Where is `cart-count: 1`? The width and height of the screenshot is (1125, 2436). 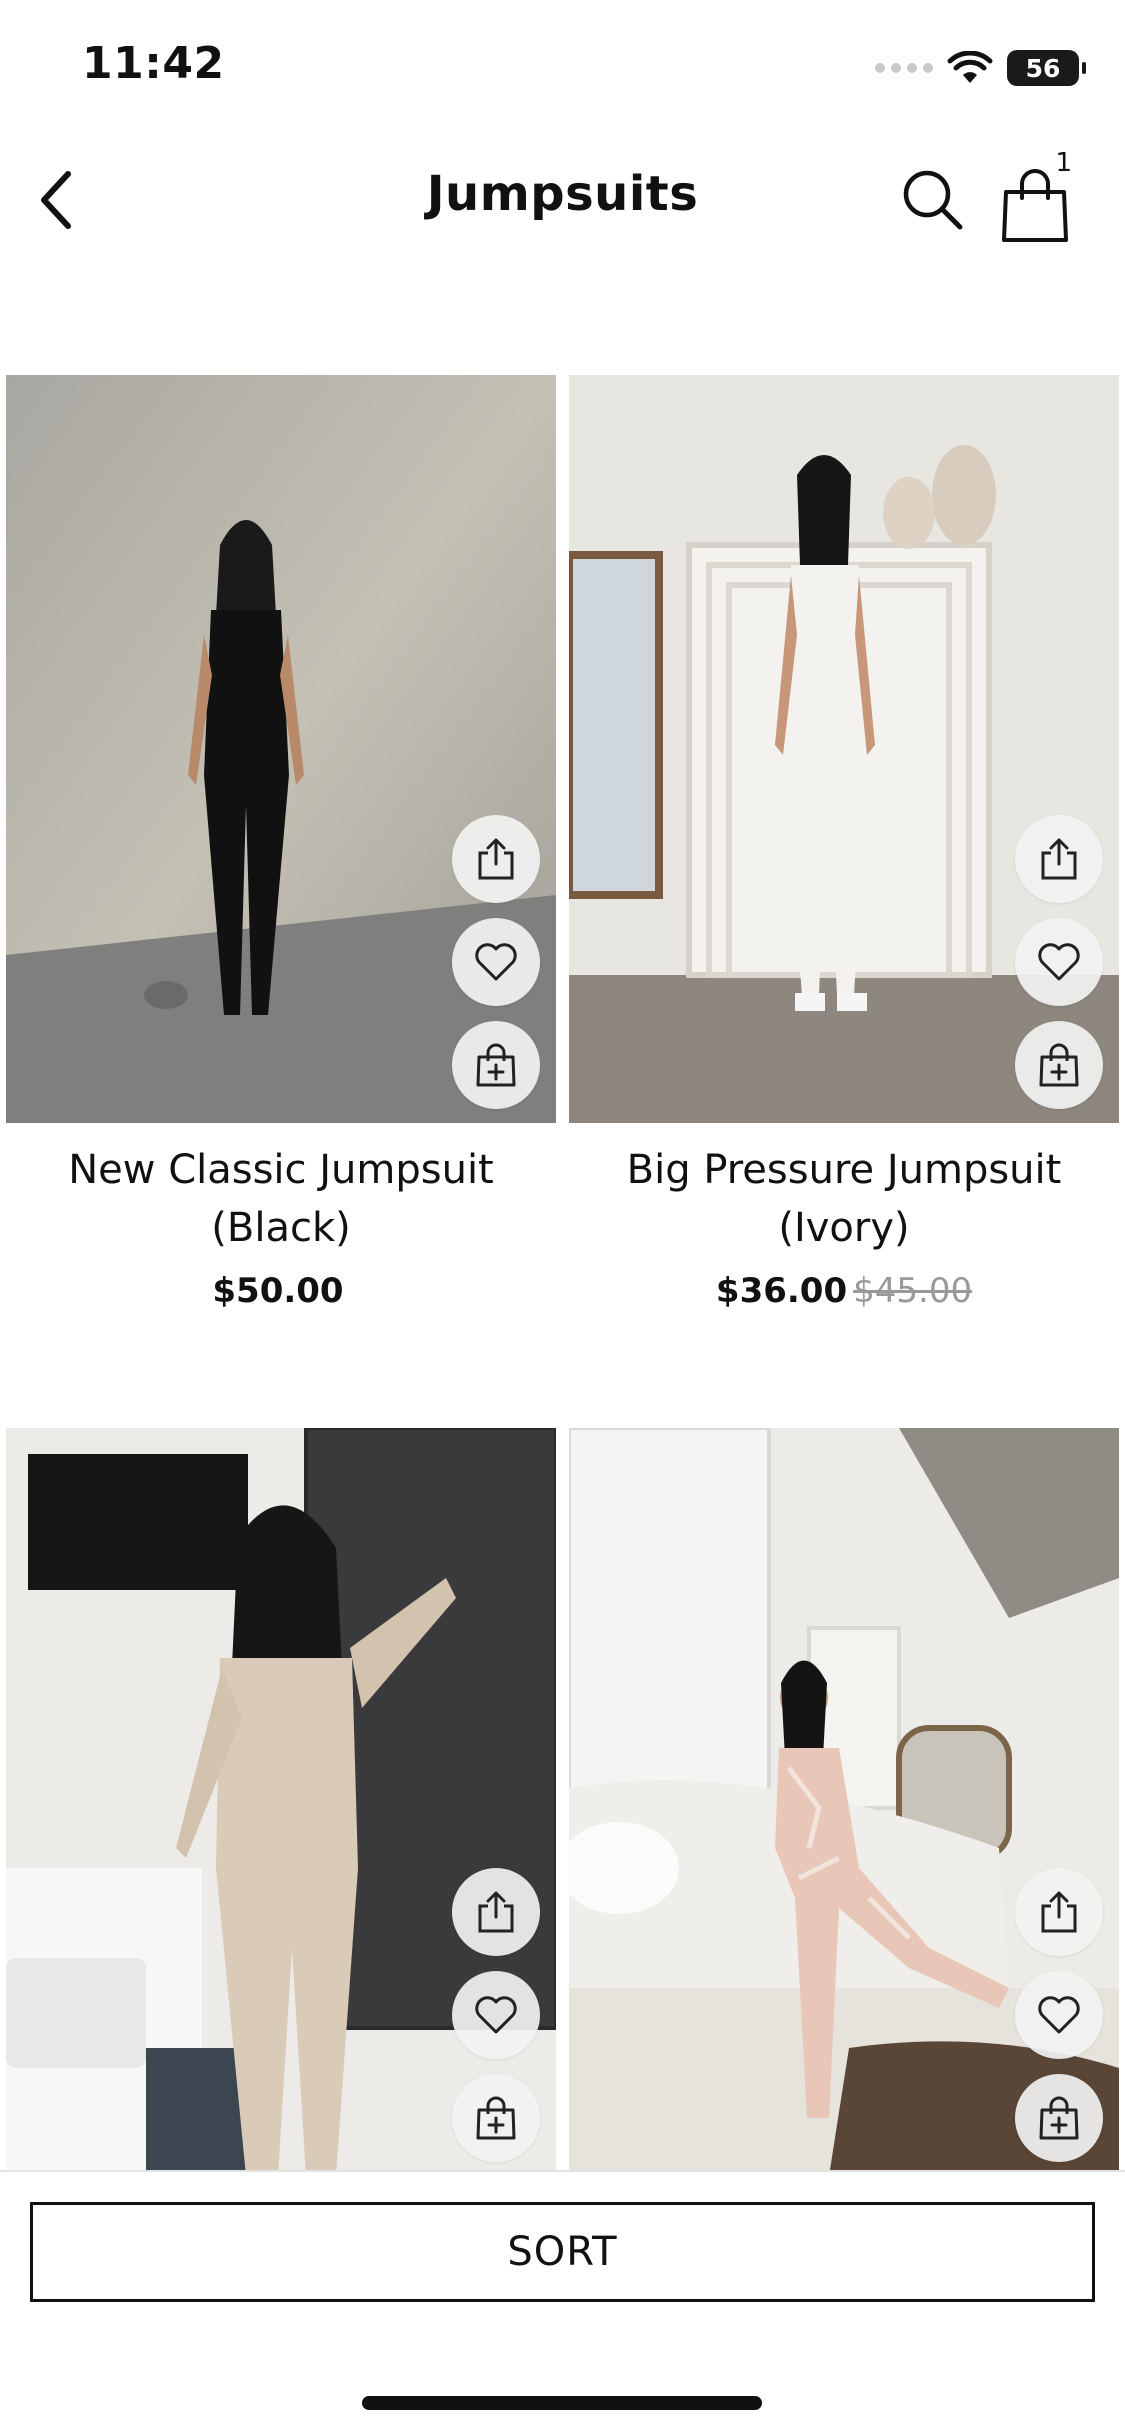 cart-count: 1 is located at coordinates (1063, 163).